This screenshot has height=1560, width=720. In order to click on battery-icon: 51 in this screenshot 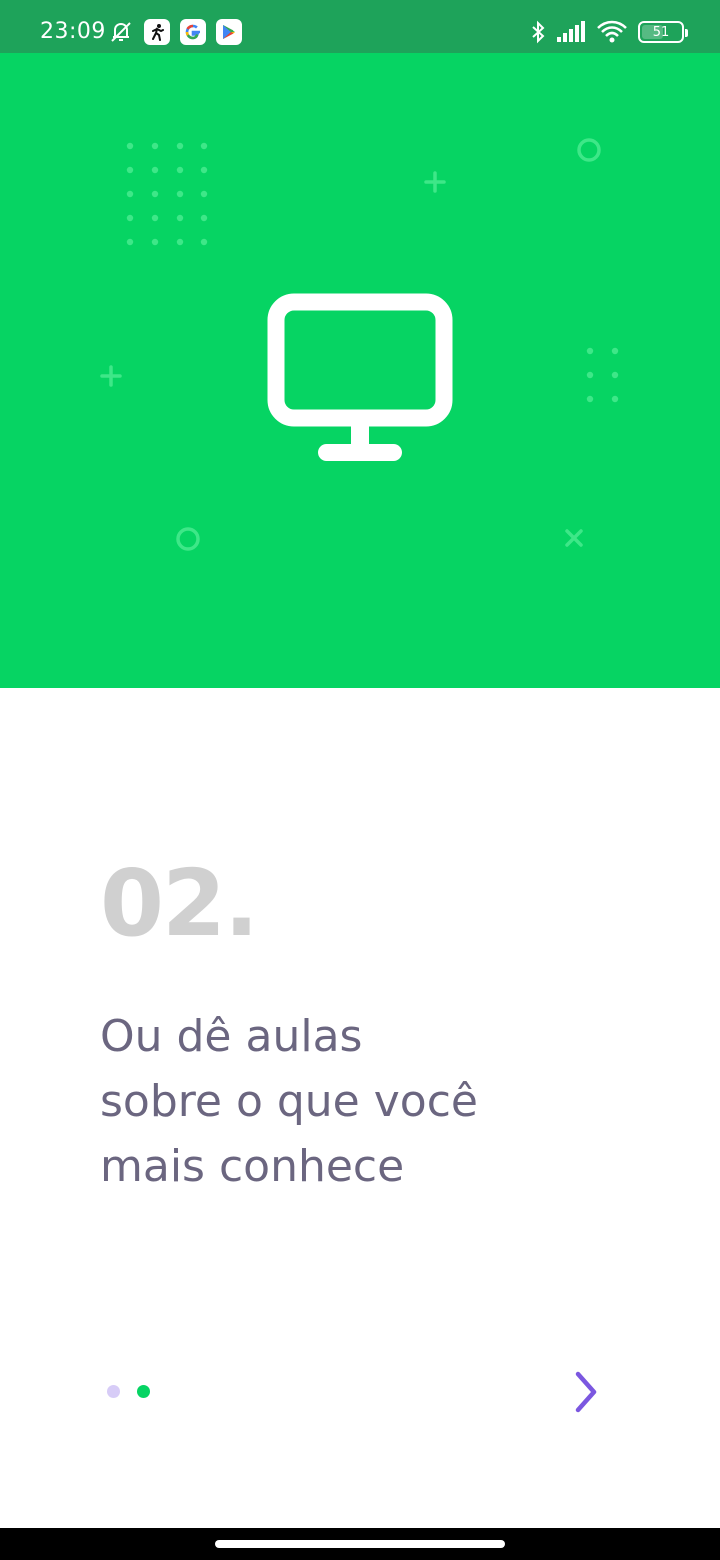, I will do `click(663, 32)`.